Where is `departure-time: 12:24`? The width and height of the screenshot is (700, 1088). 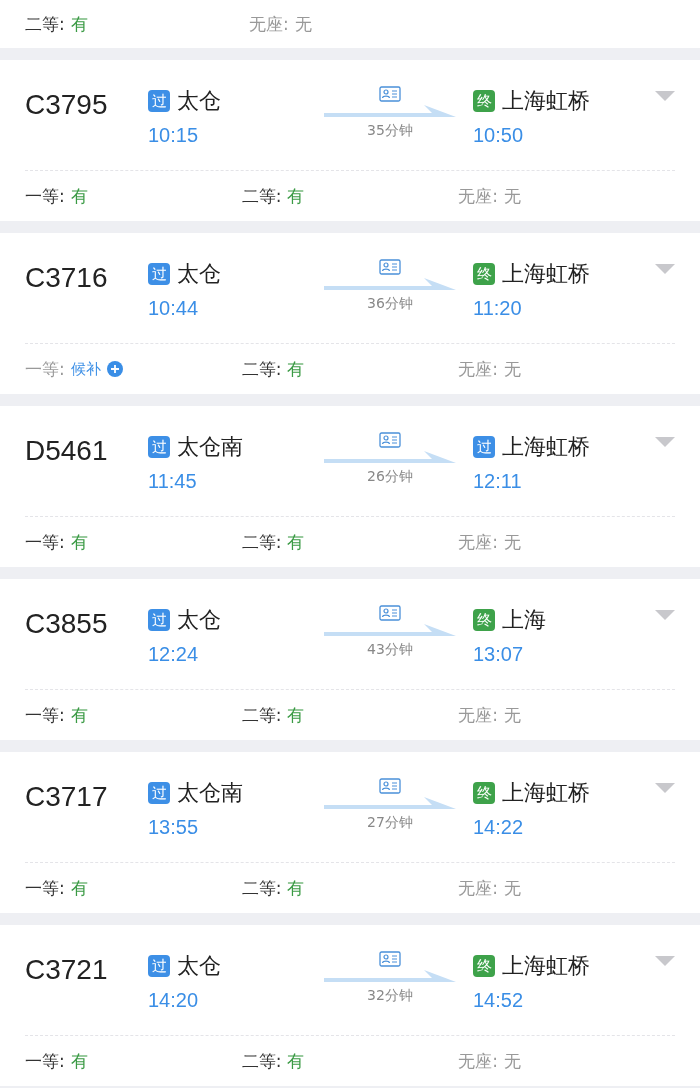 departure-time: 12:24 is located at coordinates (174, 654).